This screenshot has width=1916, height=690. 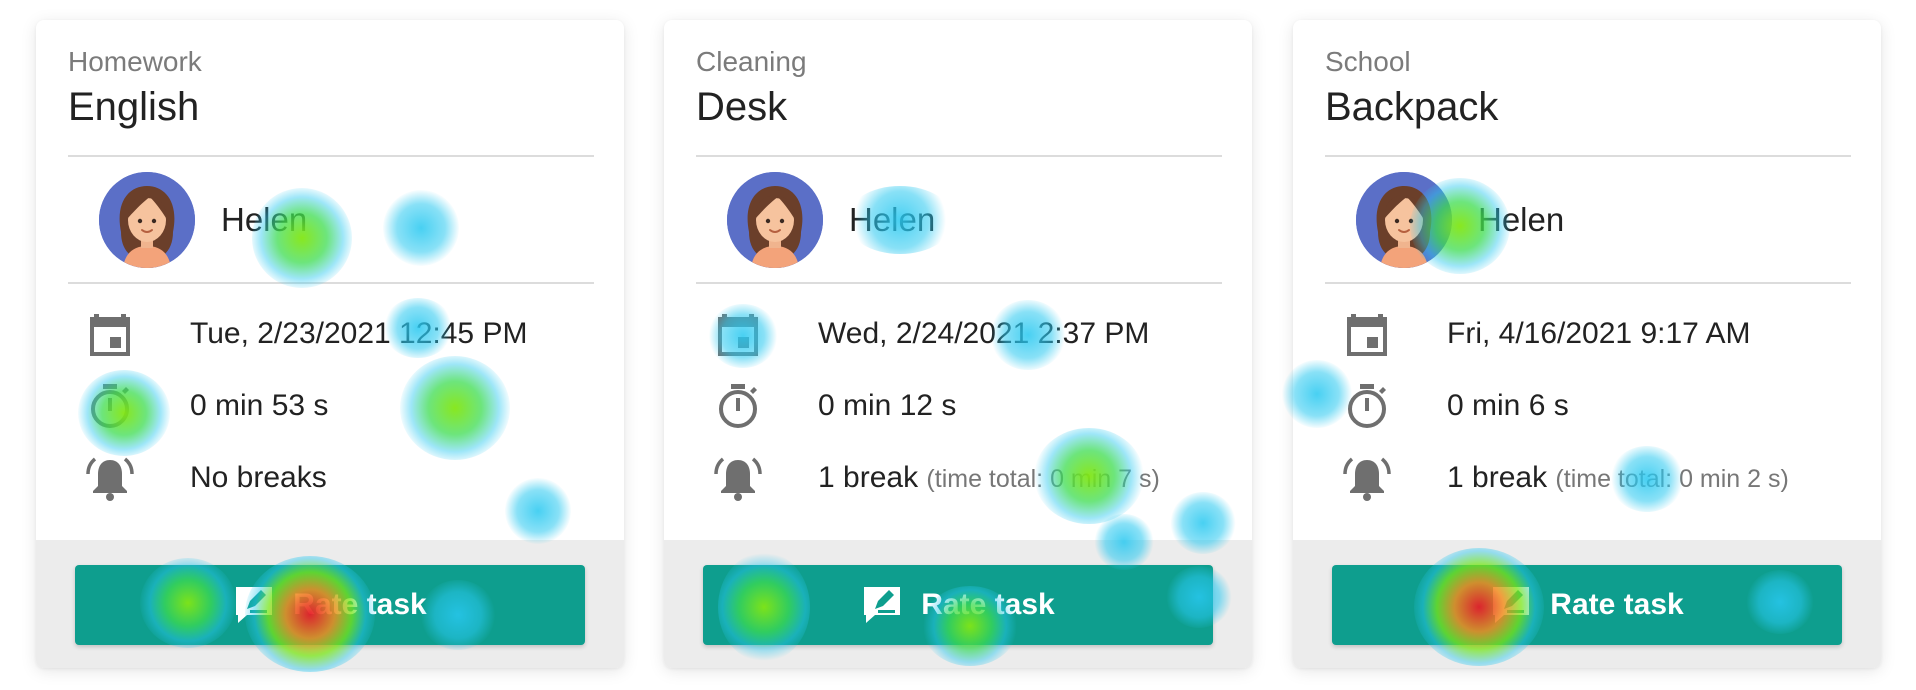 What do you see at coordinates (1368, 61) in the screenshot?
I see `task-category: School` at bounding box center [1368, 61].